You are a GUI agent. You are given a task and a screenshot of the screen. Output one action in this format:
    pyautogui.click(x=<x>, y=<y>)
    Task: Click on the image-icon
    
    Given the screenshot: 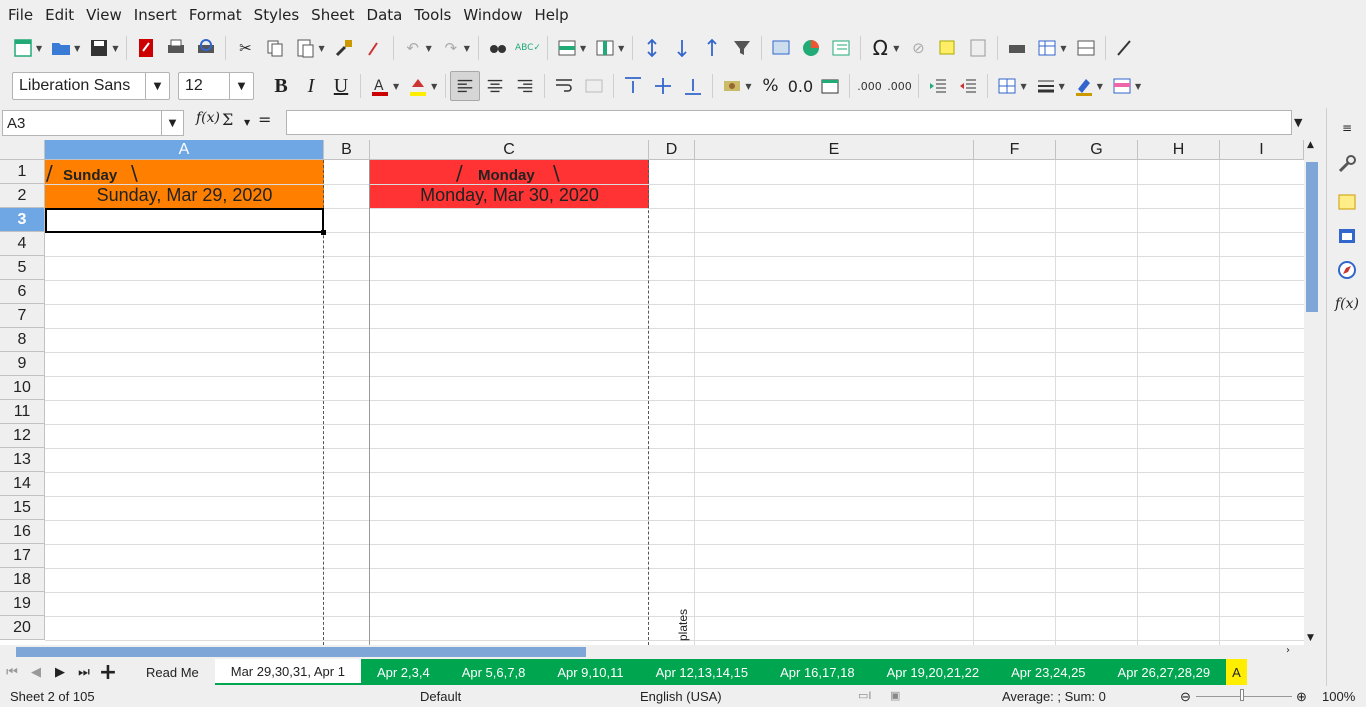 What is the action you would take?
    pyautogui.click(x=781, y=48)
    